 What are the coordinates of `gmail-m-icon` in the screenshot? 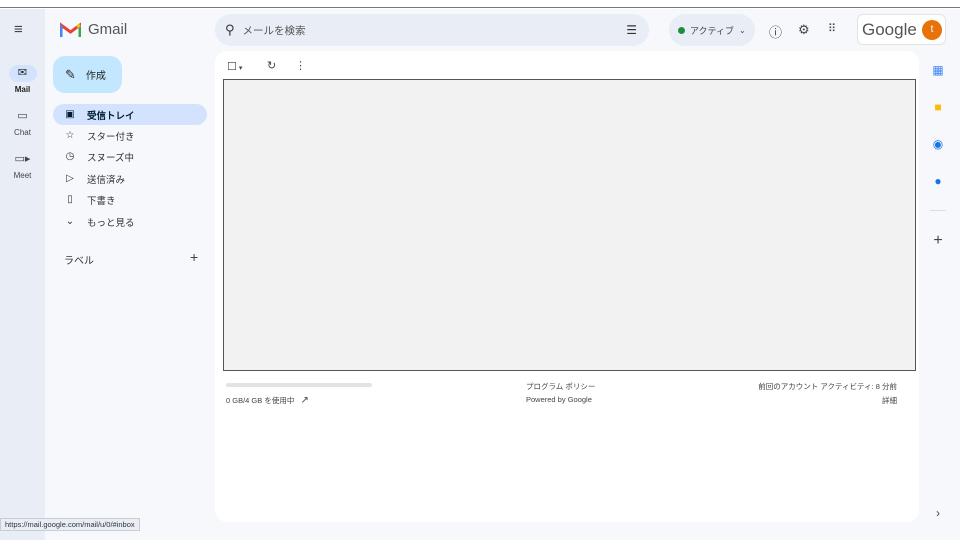 It's located at (70, 29).